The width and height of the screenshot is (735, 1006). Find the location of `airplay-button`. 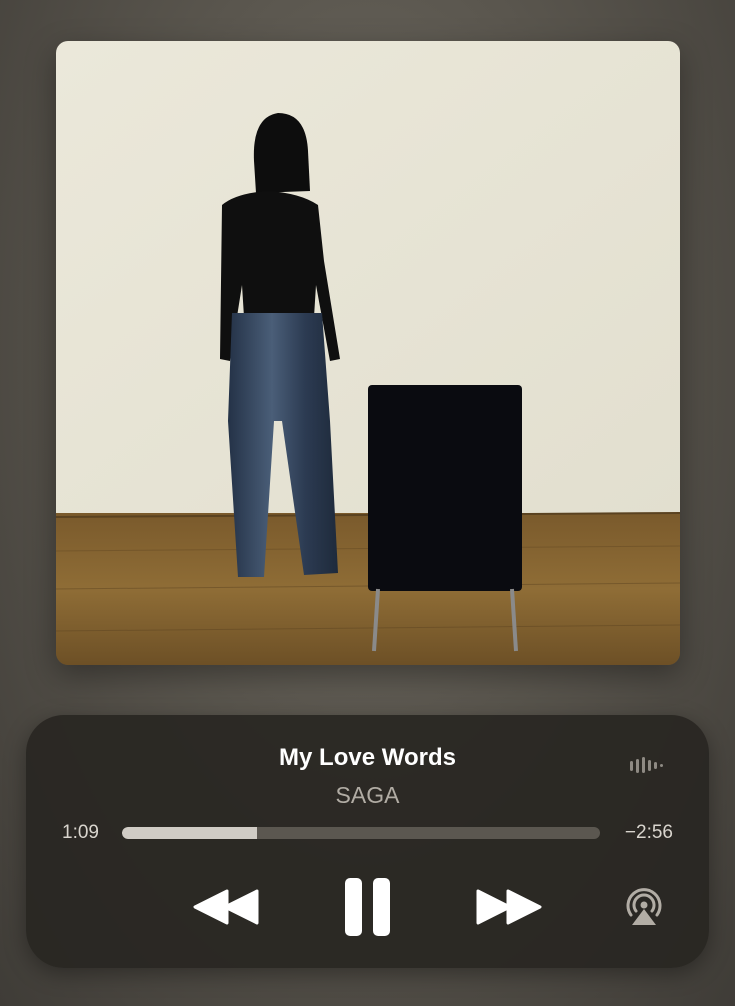

airplay-button is located at coordinates (644, 907).